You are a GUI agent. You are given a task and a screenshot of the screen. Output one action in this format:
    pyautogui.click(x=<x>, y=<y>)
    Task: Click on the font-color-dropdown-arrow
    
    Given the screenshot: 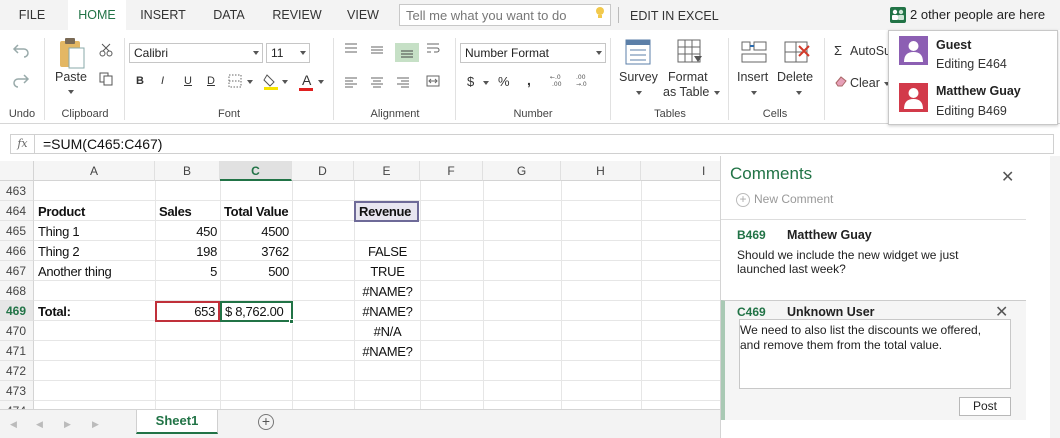 What is the action you would take?
    pyautogui.click(x=321, y=82)
    